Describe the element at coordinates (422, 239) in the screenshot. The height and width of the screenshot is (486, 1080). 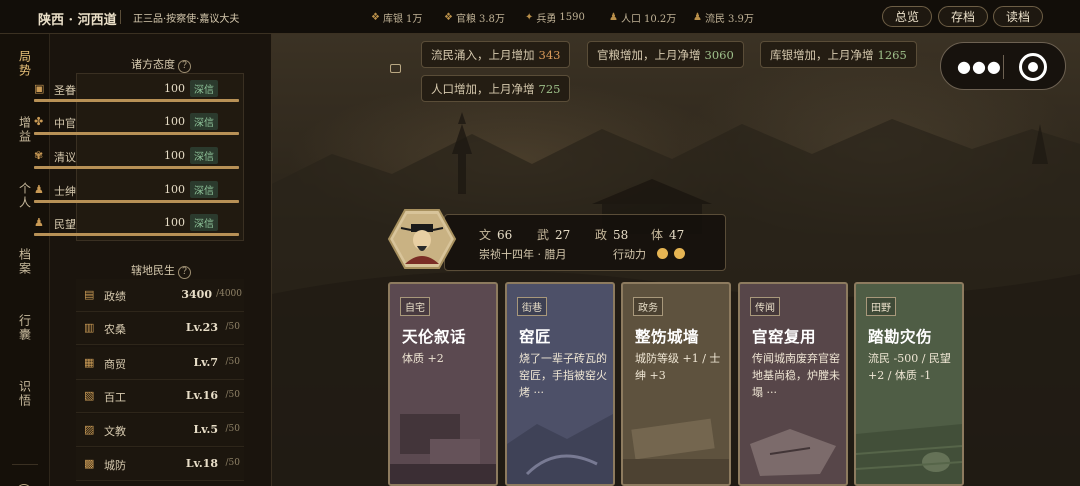
I see `avatar` at that location.